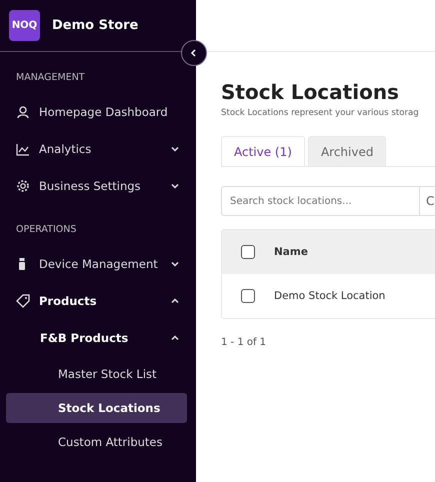 Image resolution: width=435 pixels, height=482 pixels. What do you see at coordinates (96, 408) in the screenshot?
I see `nav-item: Stock Locations` at bounding box center [96, 408].